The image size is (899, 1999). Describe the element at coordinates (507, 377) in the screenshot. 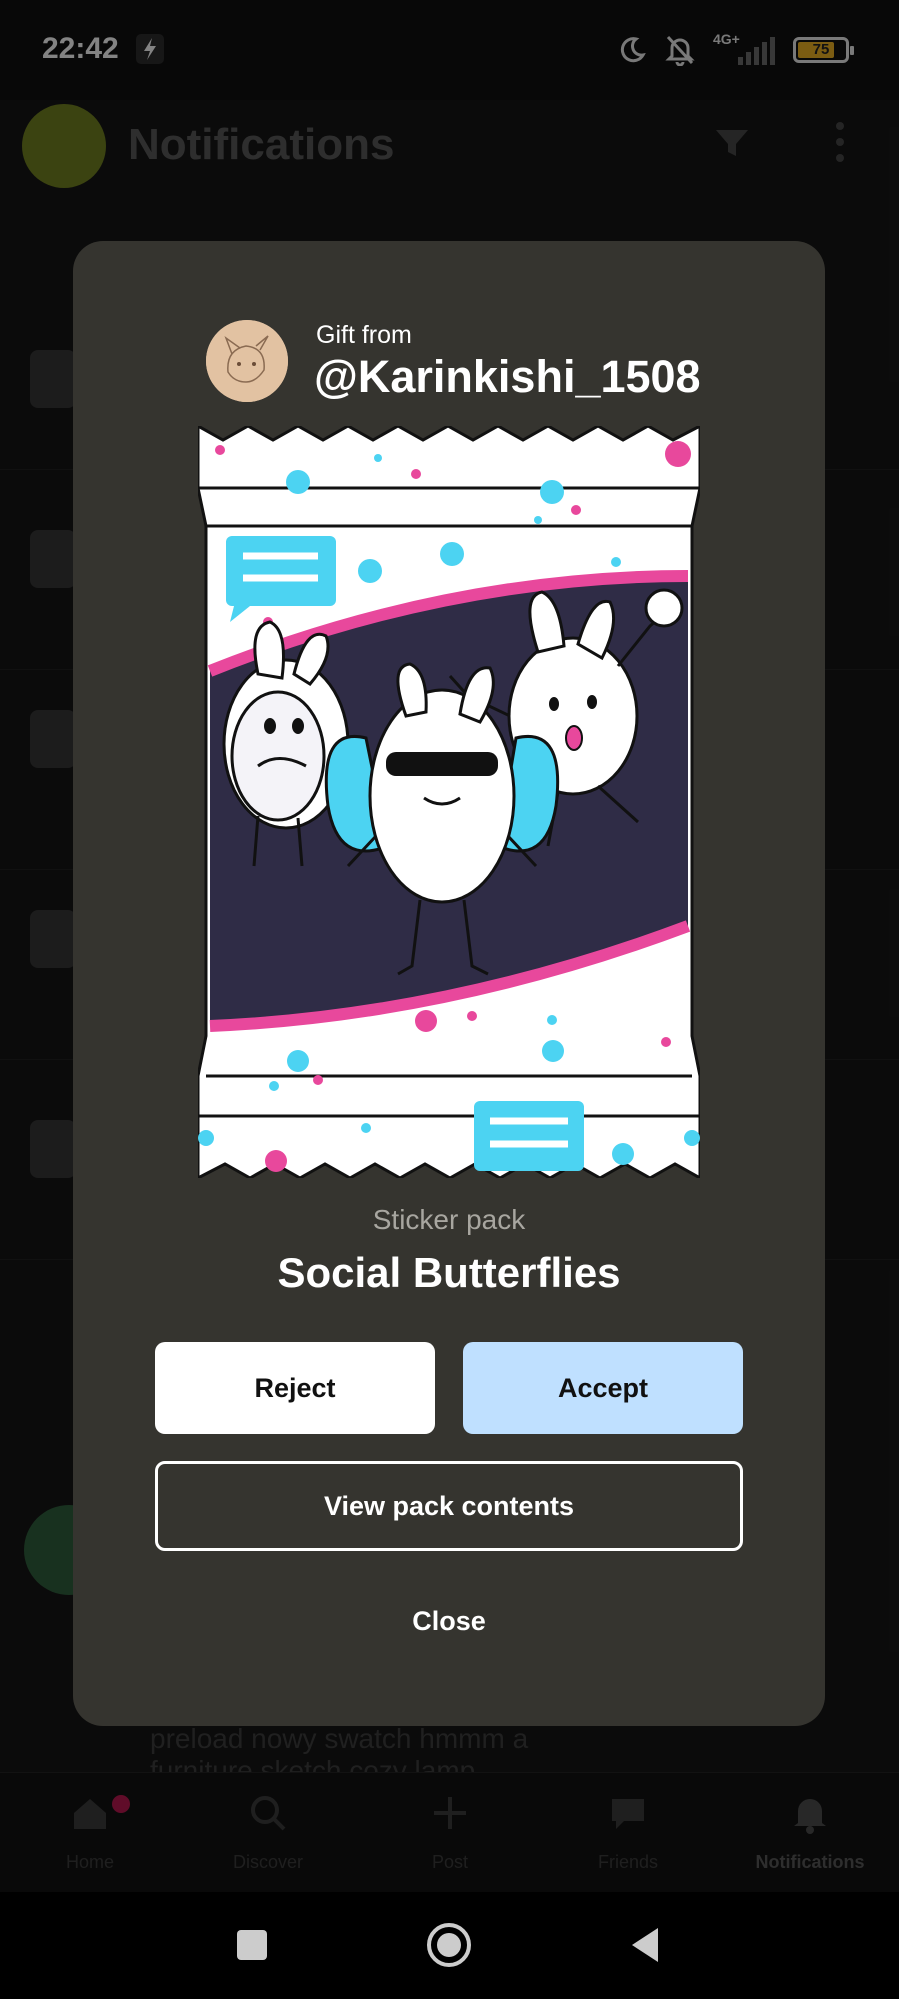

I see `sender-username: @Karinkishi_1508` at that location.